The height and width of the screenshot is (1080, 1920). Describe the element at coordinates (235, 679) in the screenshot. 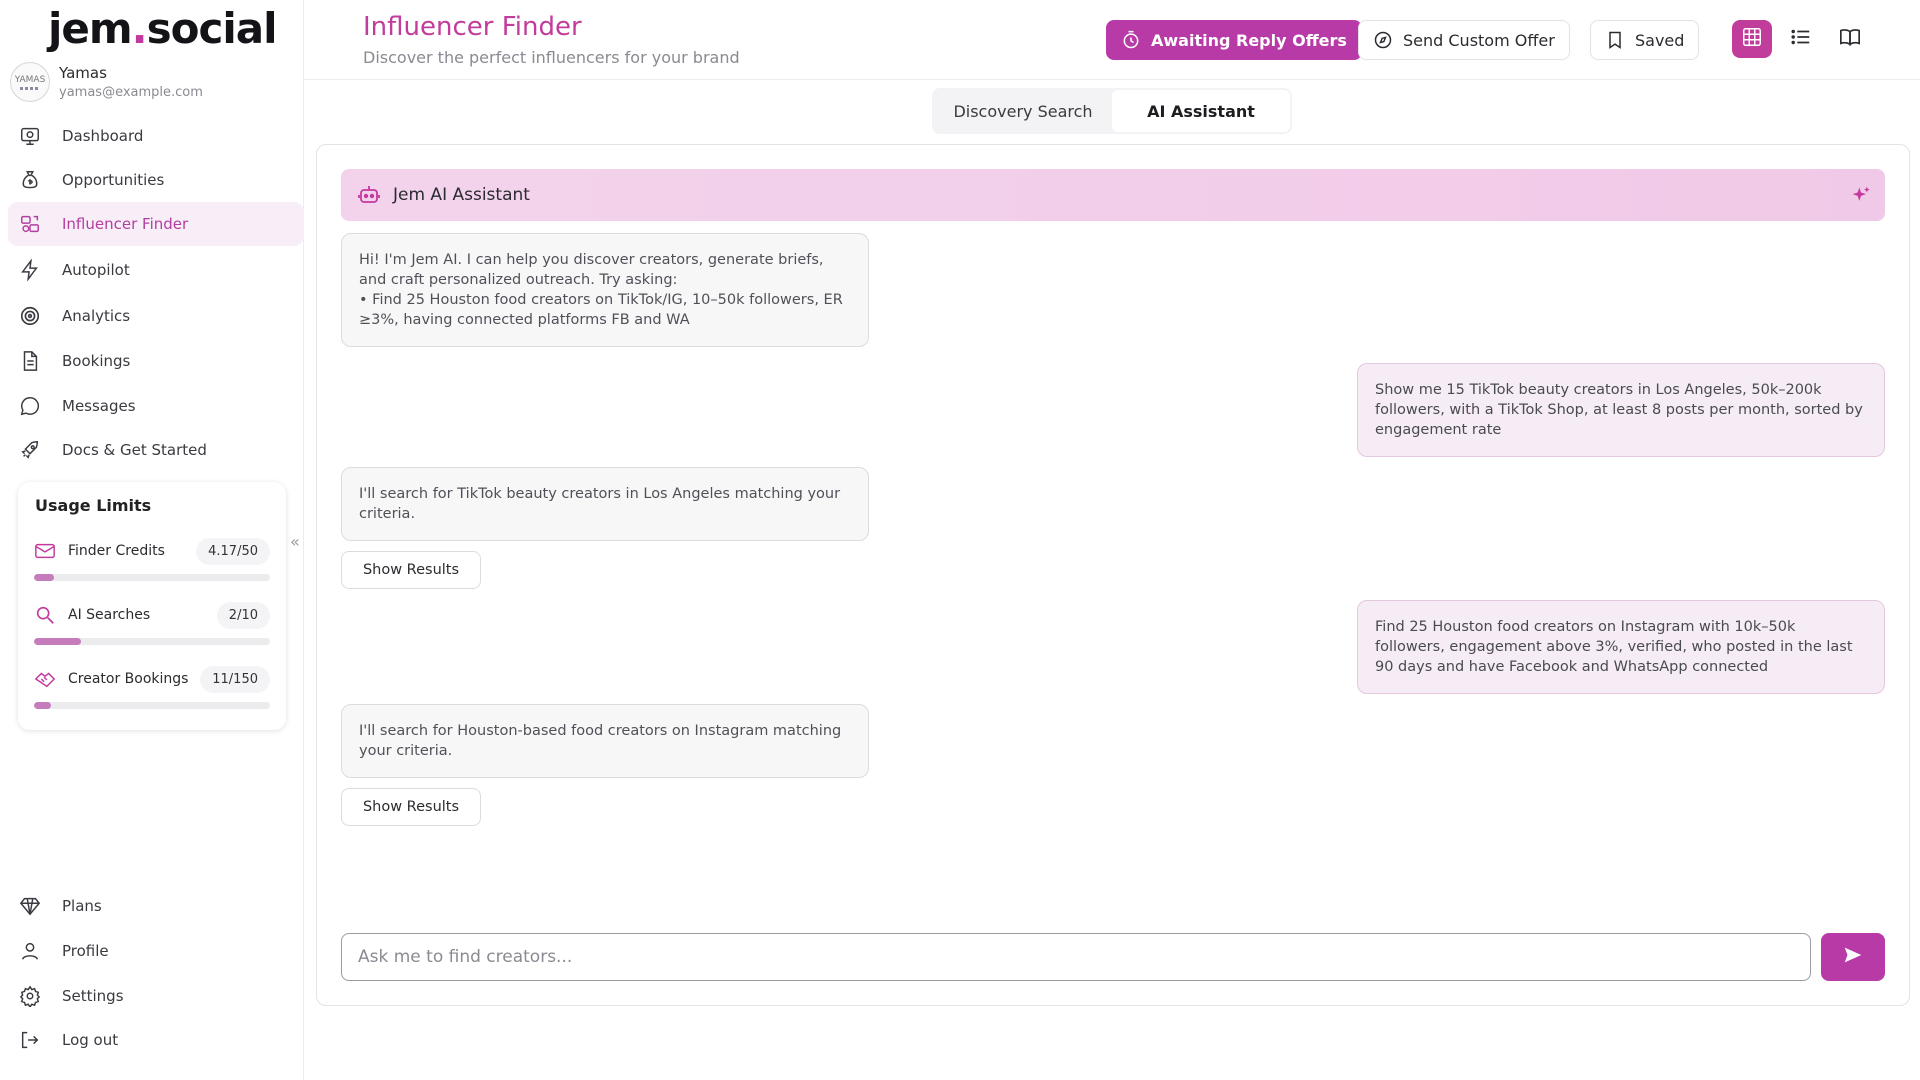

I see `usage-value: 11/150` at that location.